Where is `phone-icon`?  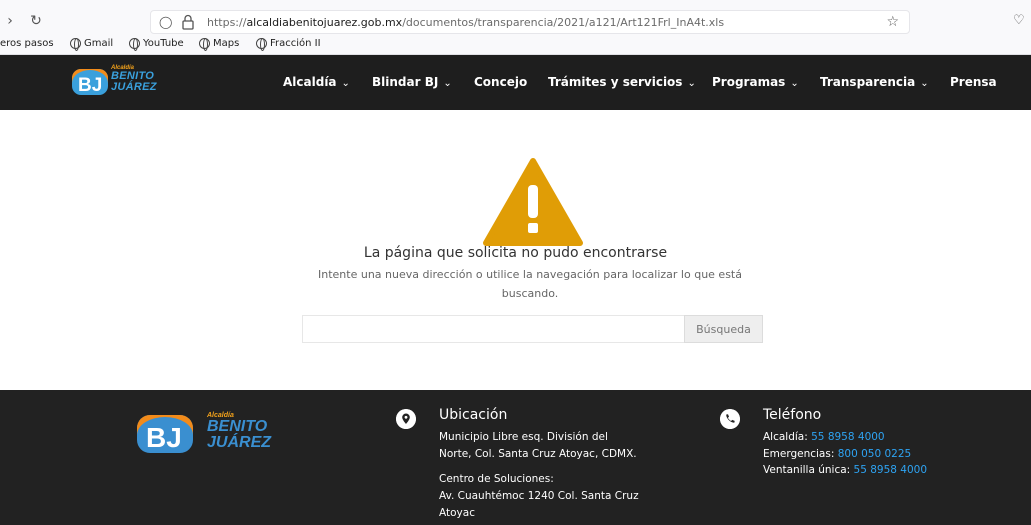
phone-icon is located at coordinates (730, 419).